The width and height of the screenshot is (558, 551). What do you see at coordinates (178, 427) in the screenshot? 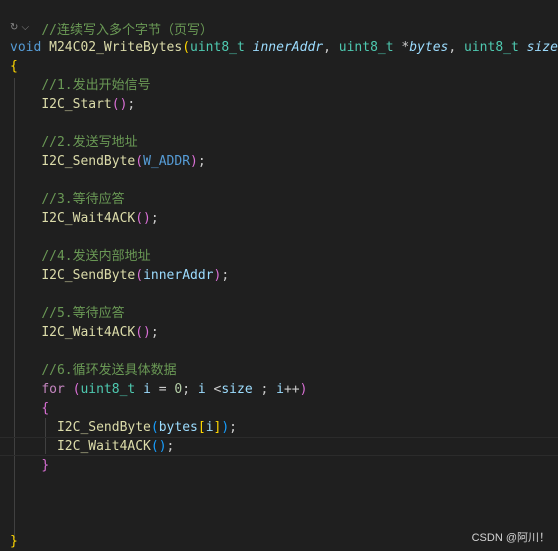
I see `arg-bytes: bytes` at bounding box center [178, 427].